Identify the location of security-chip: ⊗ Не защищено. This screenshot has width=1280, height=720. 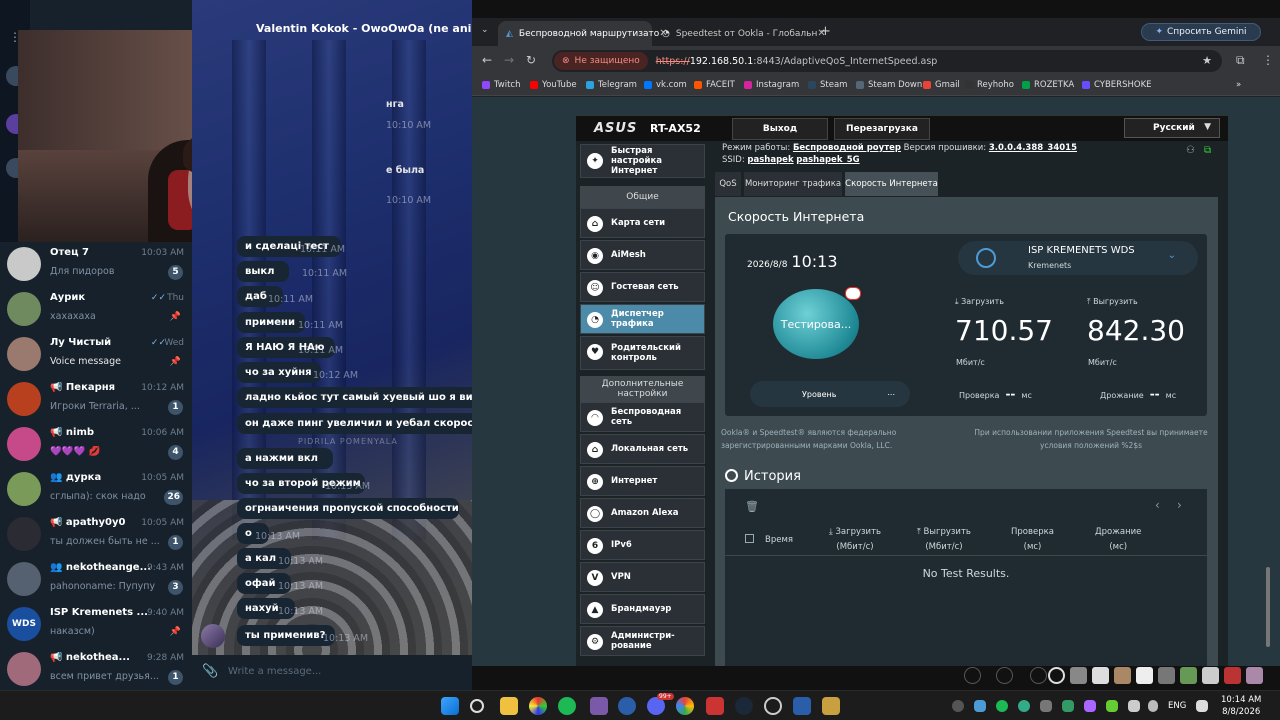
(601, 61).